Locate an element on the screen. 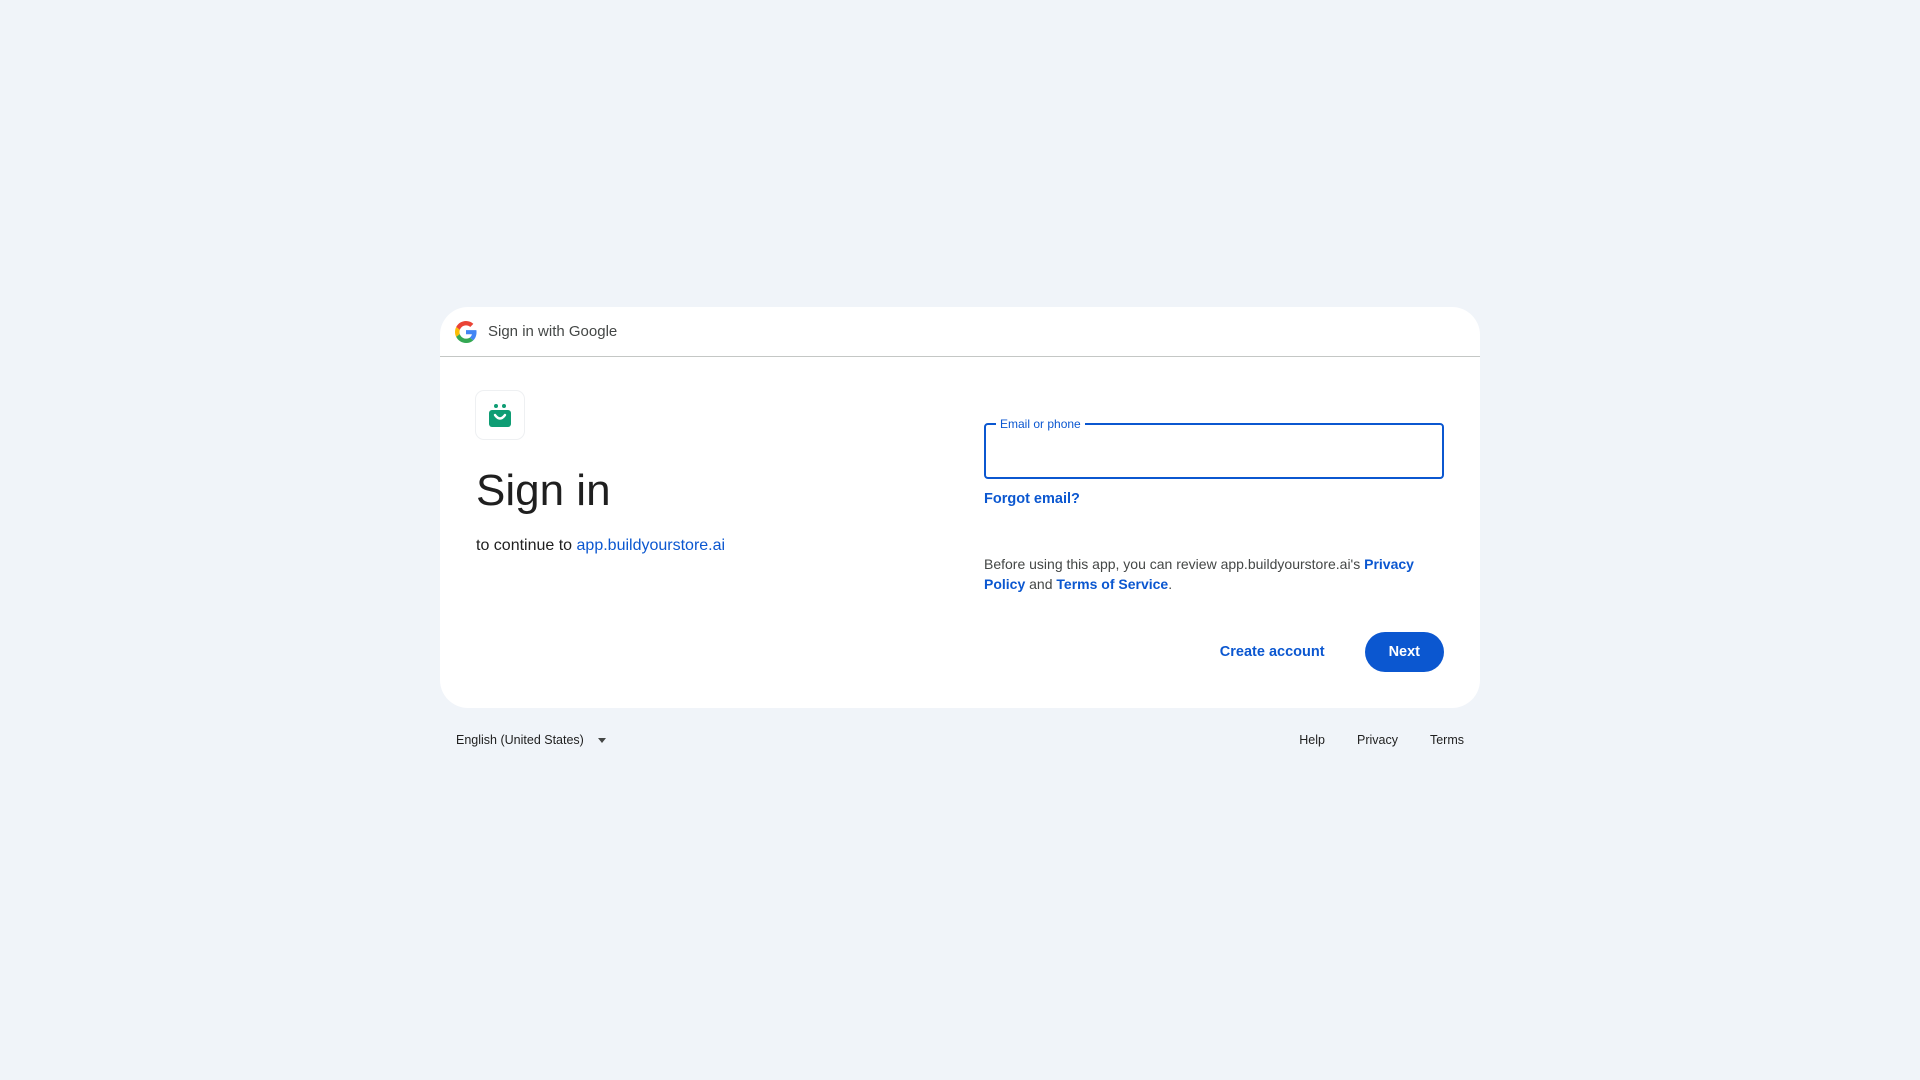  page-title: Sign in is located at coordinates (543, 490).